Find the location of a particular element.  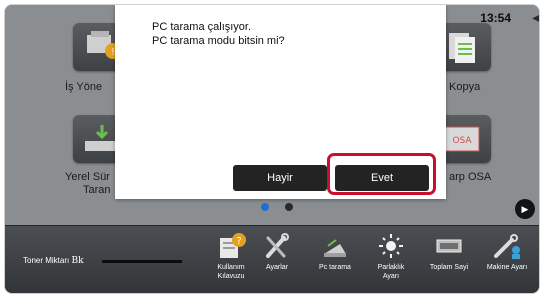

no-button: Hayir is located at coordinates (280, 178).